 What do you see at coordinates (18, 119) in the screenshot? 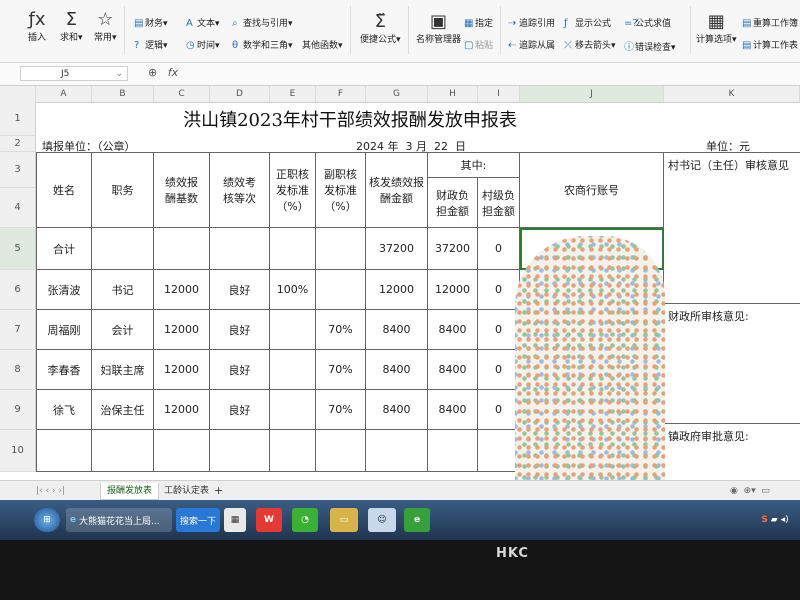
I see `row-header: 1` at bounding box center [18, 119].